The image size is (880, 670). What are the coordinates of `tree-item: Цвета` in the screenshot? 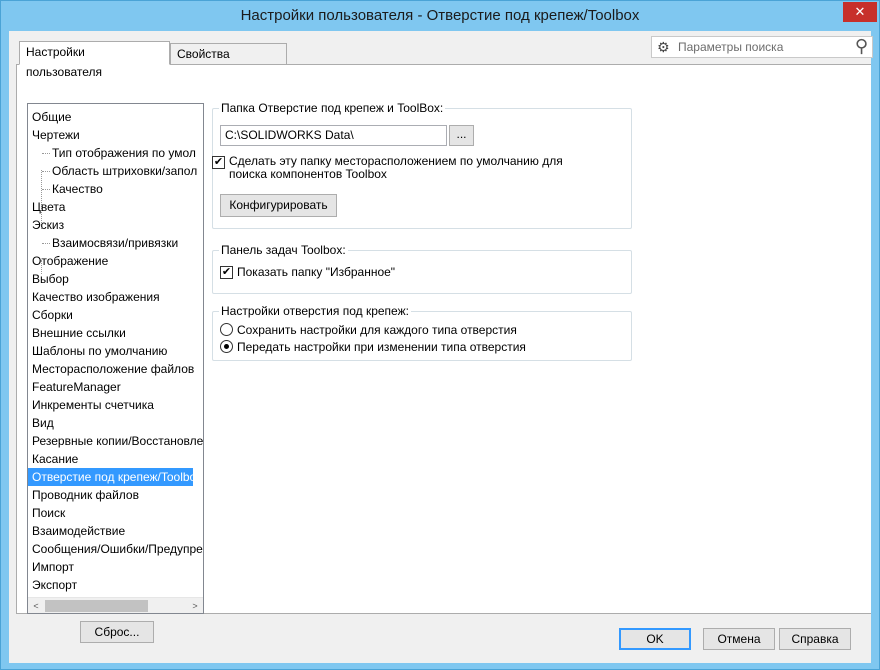 It's located at (46, 207).